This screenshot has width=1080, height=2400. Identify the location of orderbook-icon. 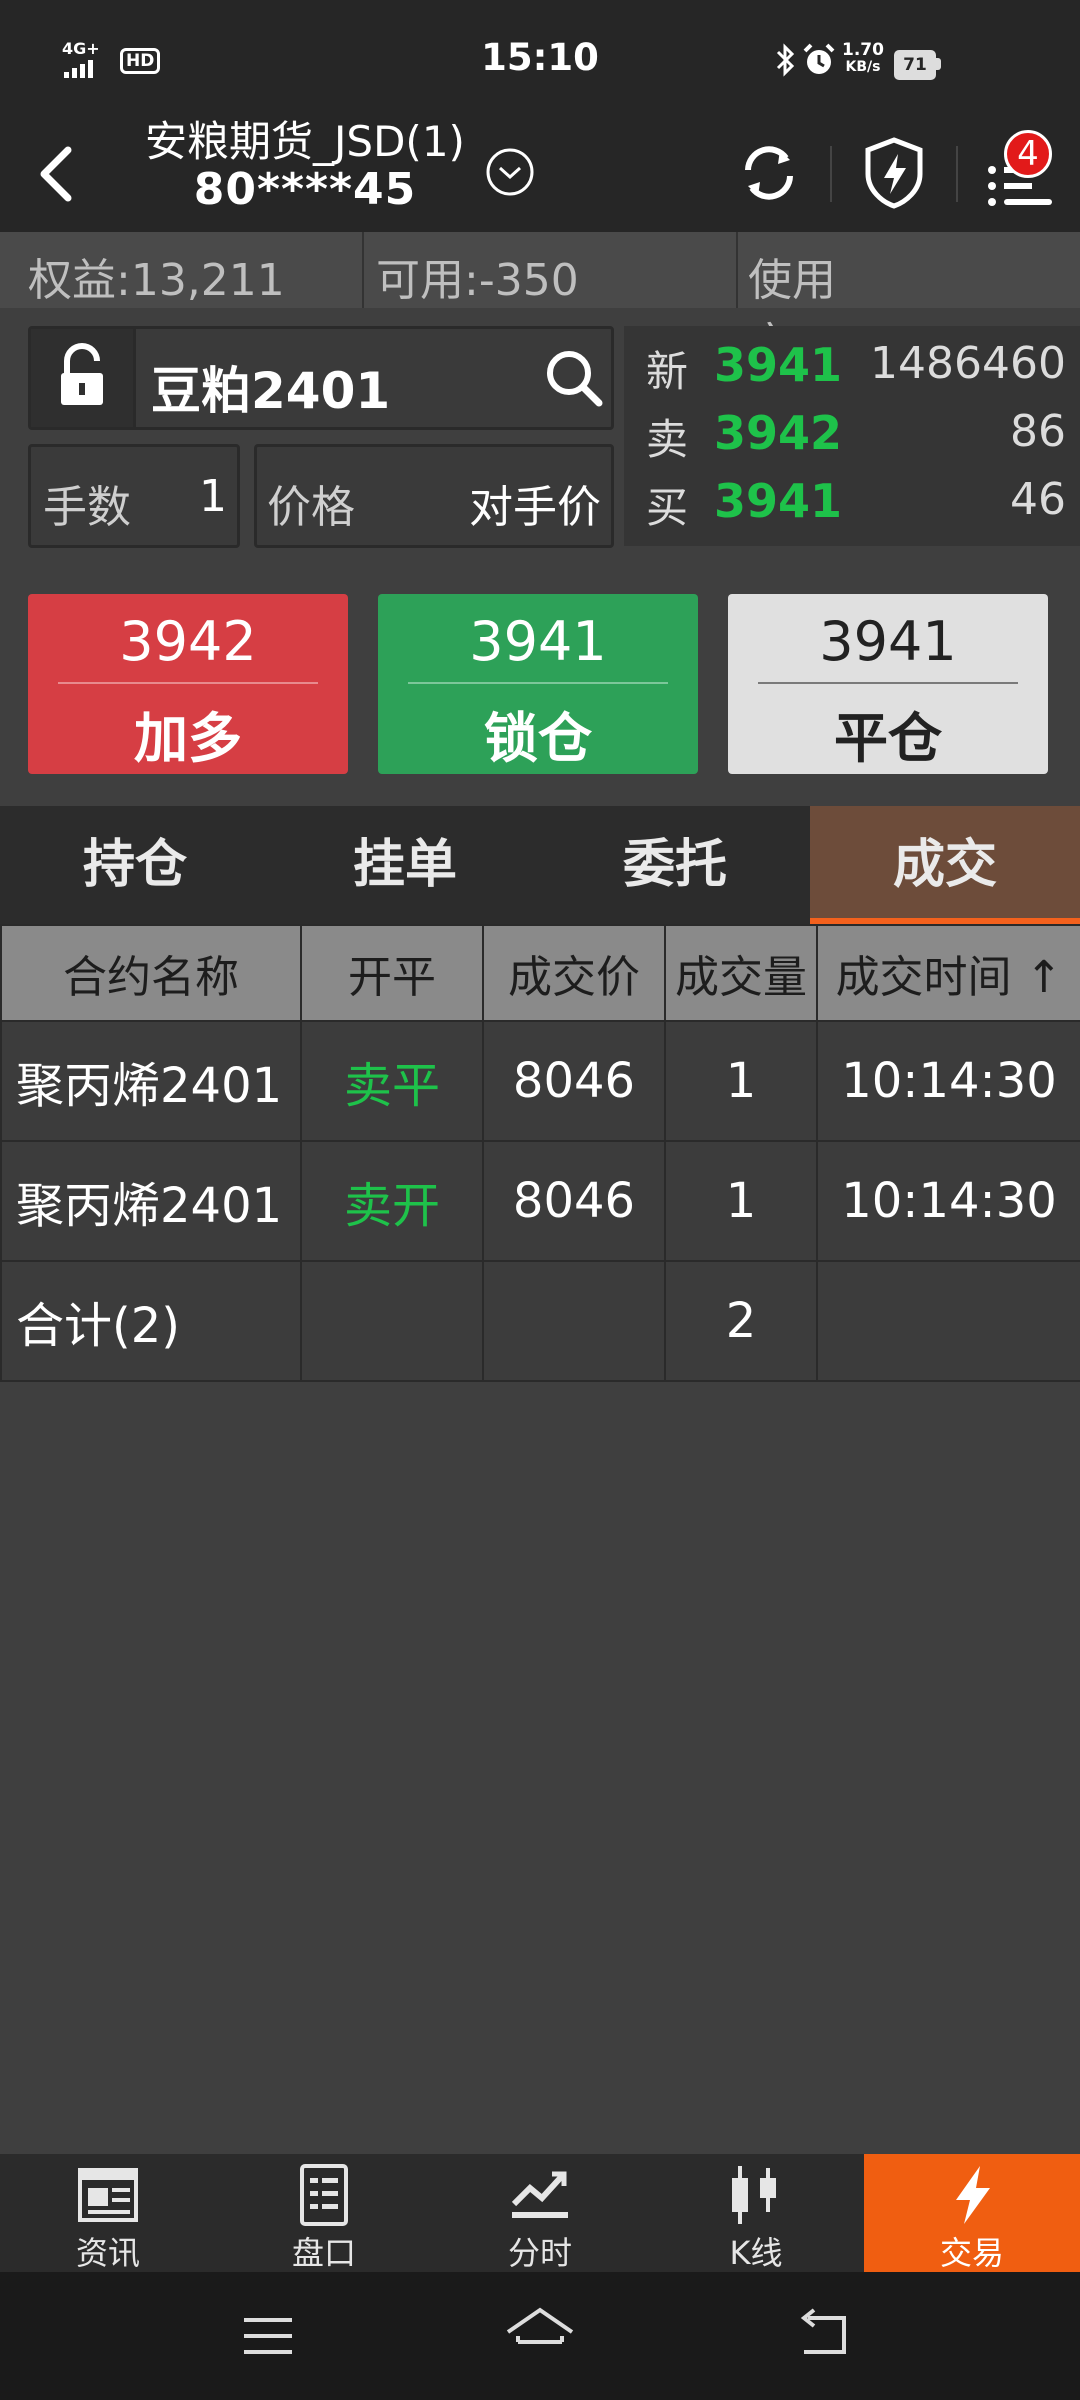
(324, 2195).